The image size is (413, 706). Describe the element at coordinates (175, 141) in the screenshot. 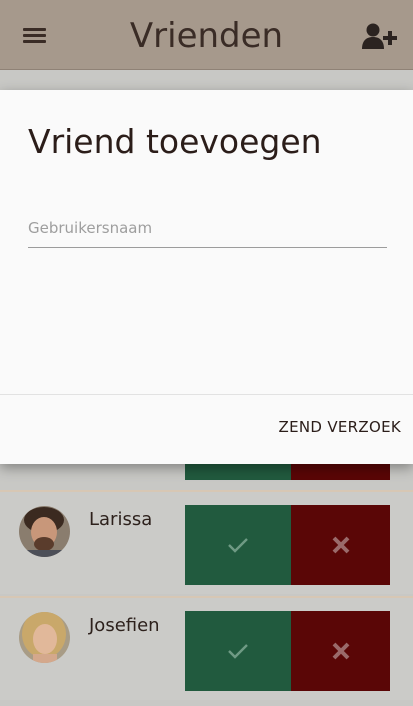

I see `dialog-title: Vriend toevoegen` at that location.